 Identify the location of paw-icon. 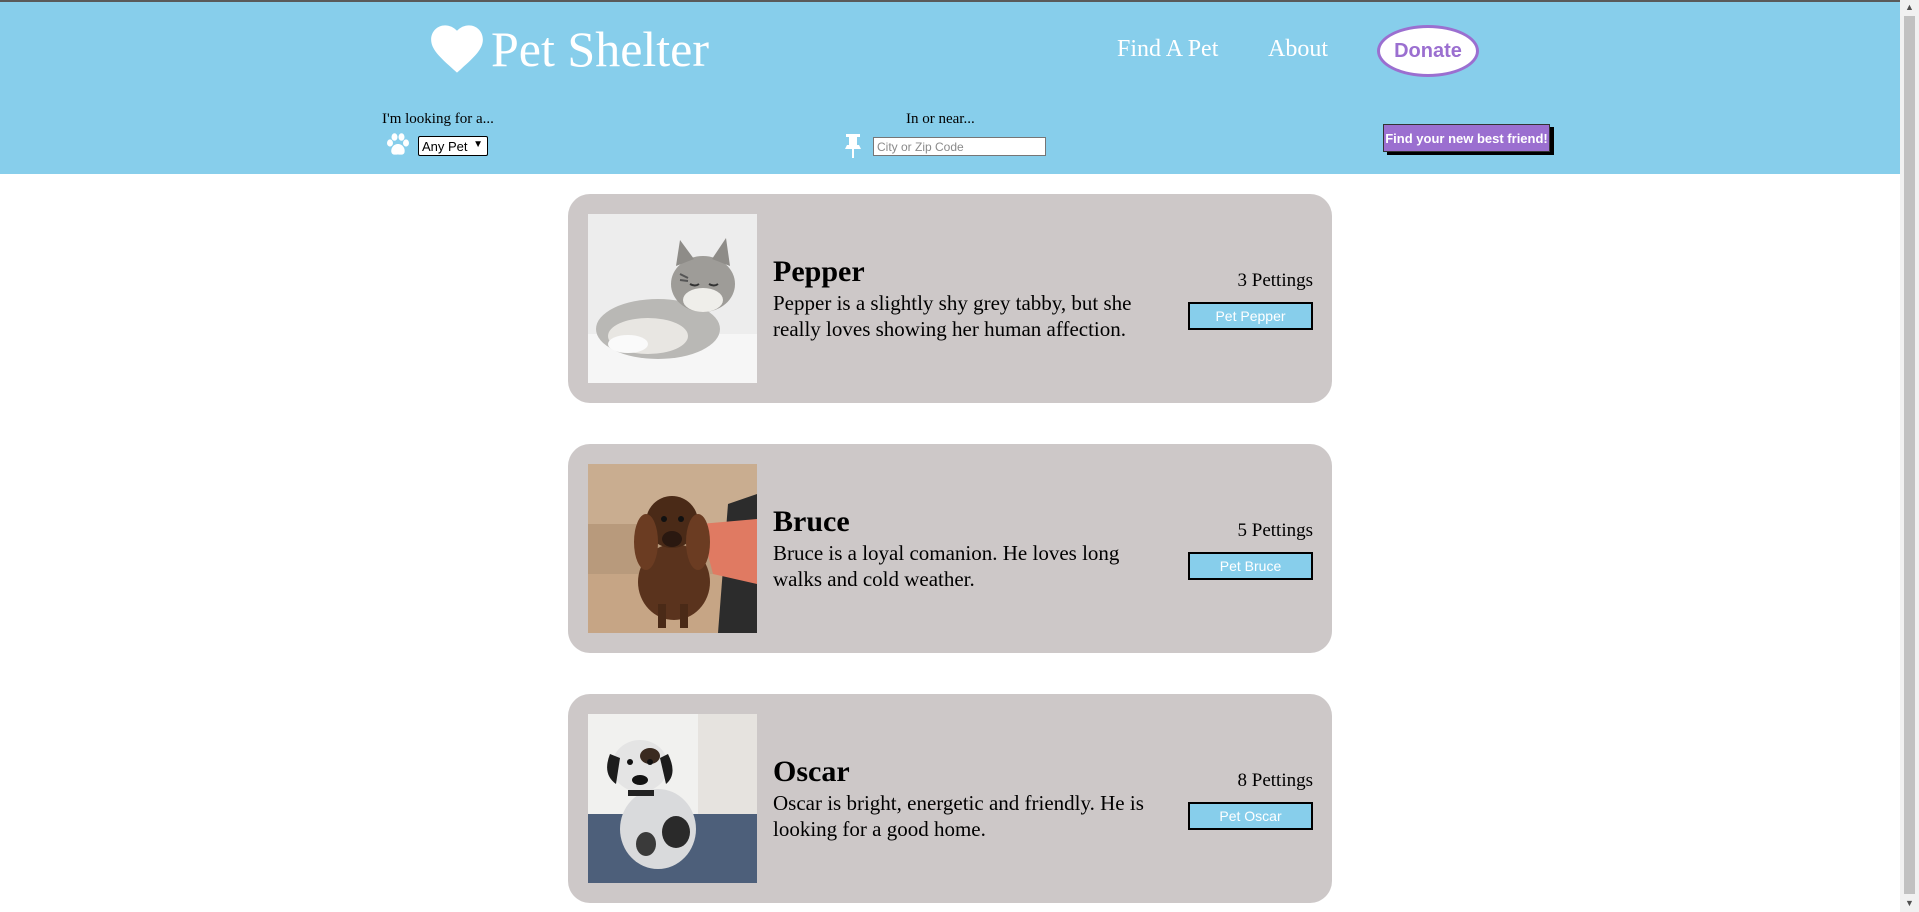
(398, 144).